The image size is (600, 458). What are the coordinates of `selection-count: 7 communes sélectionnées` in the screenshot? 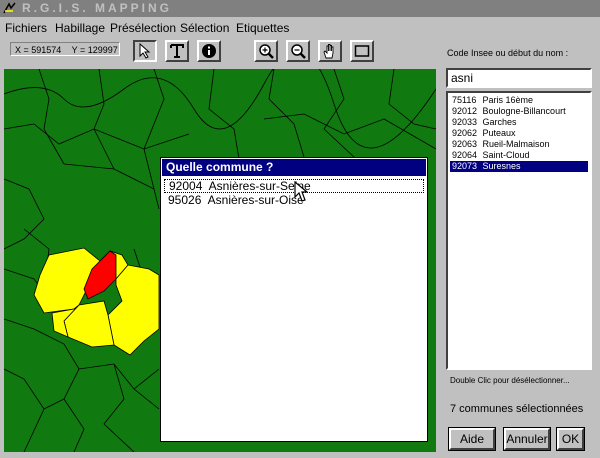 It's located at (517, 409).